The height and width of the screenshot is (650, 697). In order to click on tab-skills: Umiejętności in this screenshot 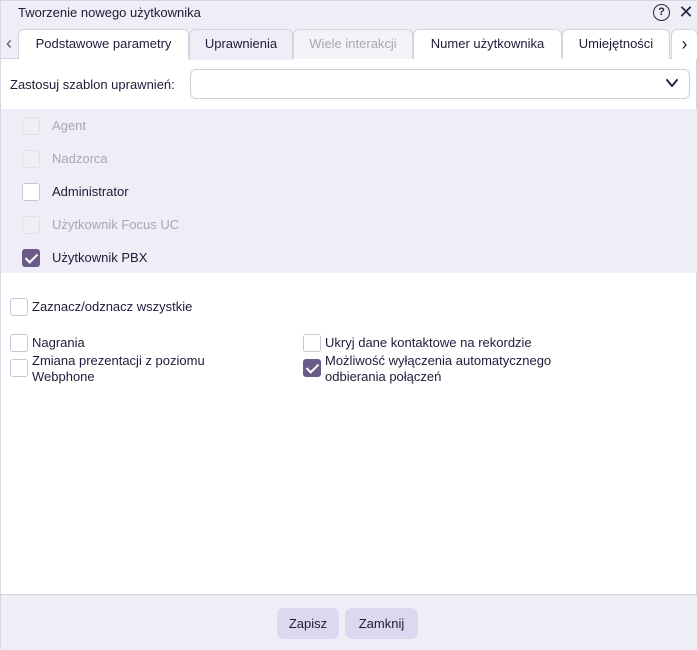, I will do `click(616, 44)`.